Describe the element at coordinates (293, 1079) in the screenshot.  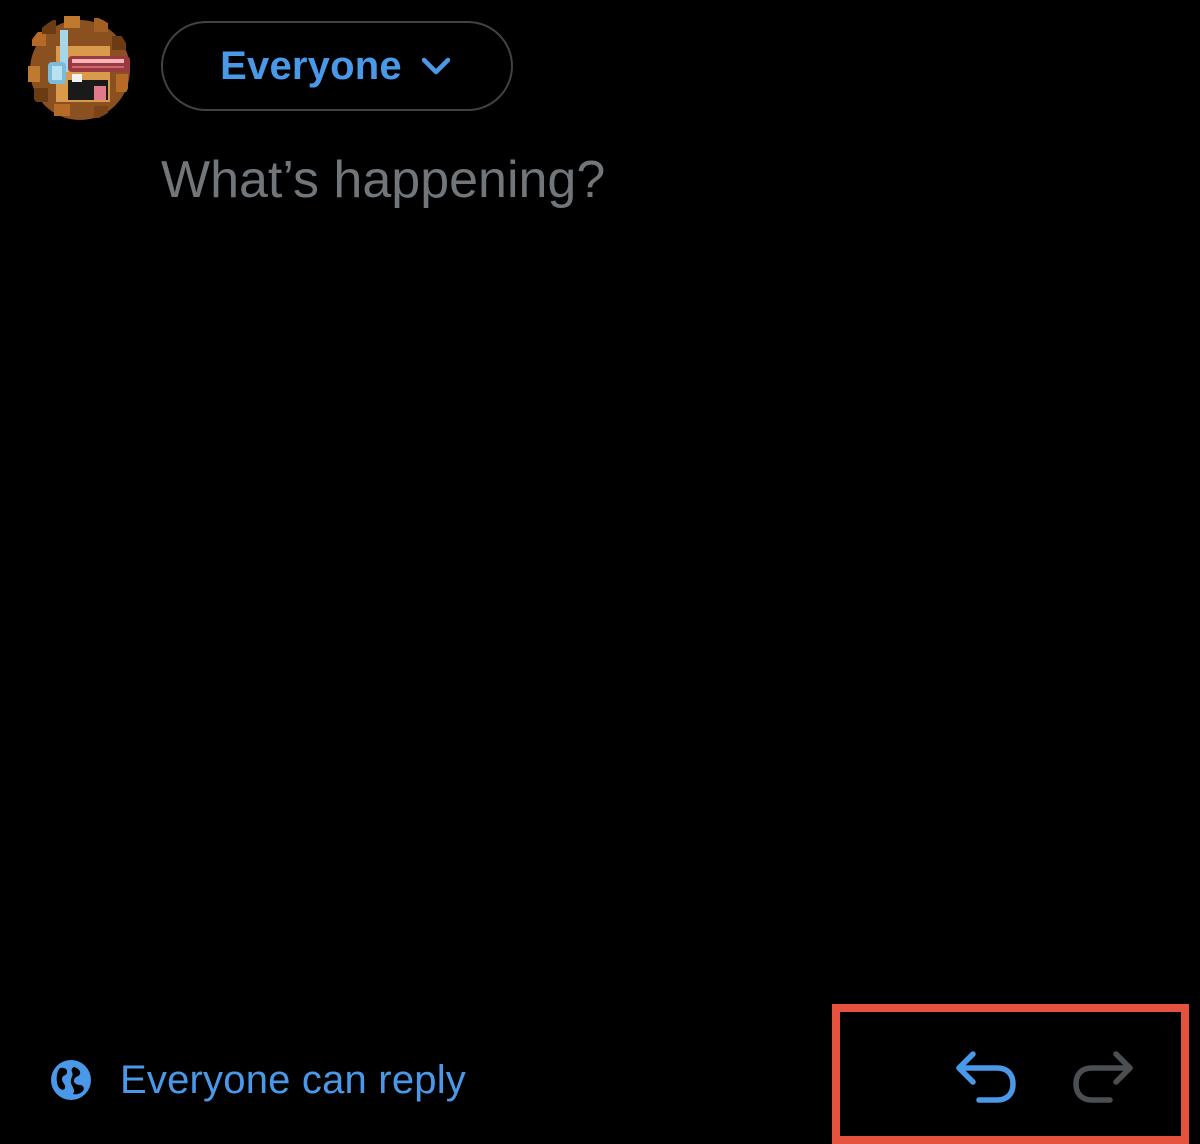
I see `reply-setting-label: Everyone can reply` at that location.